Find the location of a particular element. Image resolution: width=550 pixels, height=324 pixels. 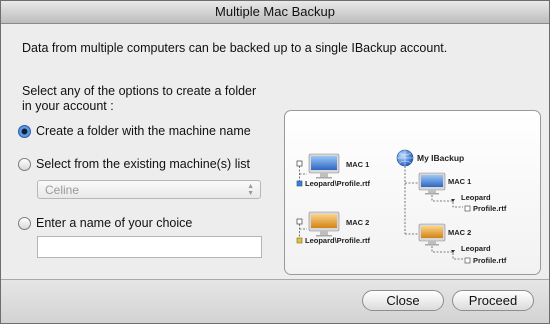

globe-icon is located at coordinates (405, 158).